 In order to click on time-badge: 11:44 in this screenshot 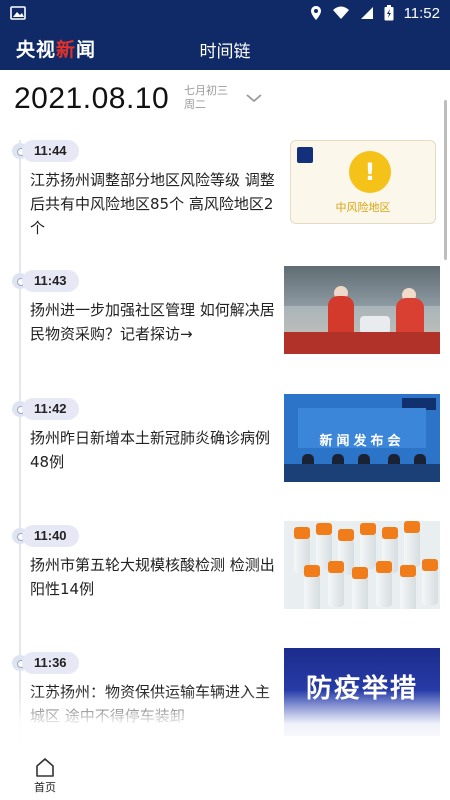, I will do `click(50, 151)`.